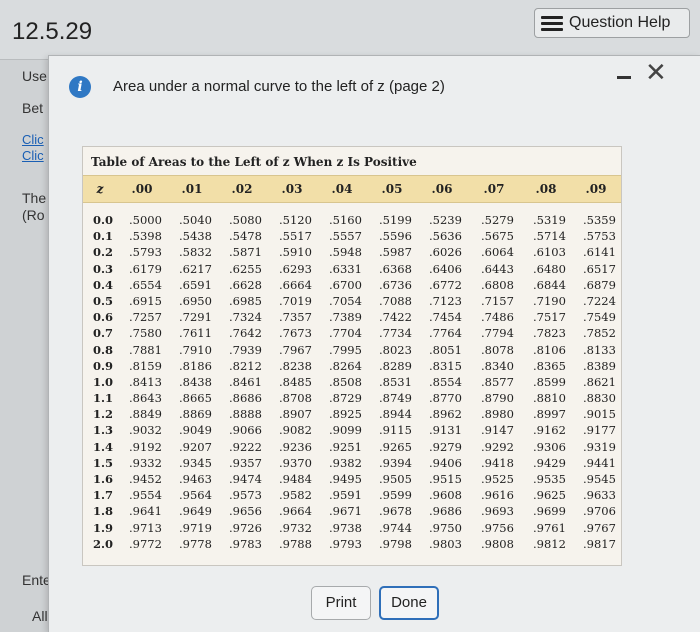  Describe the element at coordinates (497, 430) in the screenshot. I see `area-cell: .9147` at that location.